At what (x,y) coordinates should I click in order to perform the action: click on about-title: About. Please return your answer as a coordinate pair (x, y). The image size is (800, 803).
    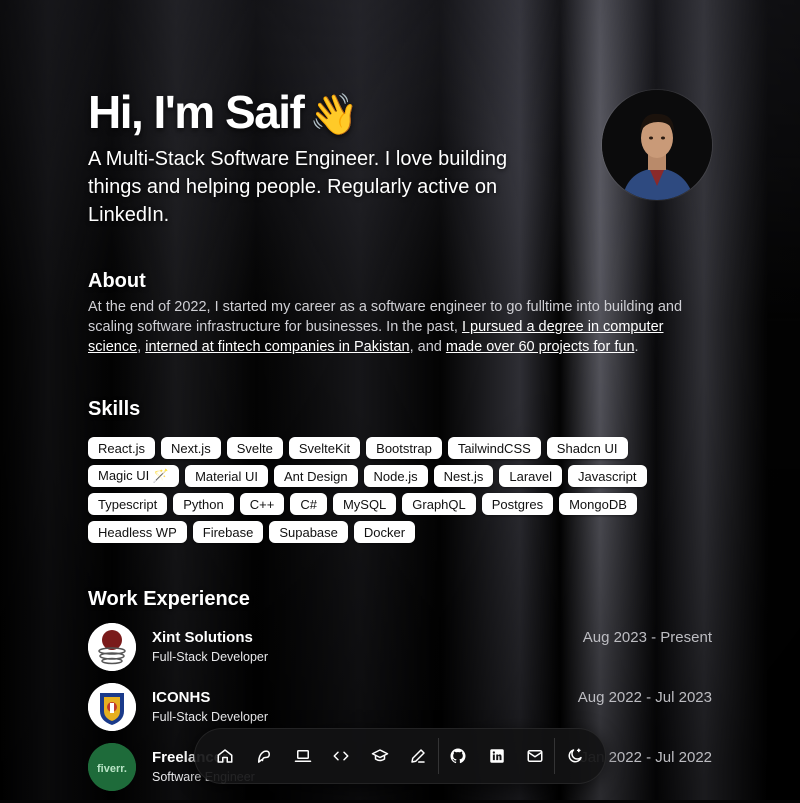
    Looking at the image, I should click on (117, 281).